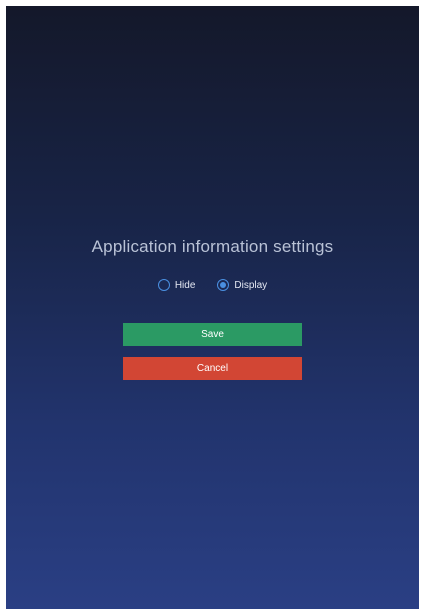 Image resolution: width=422 pixels, height=609 pixels. Describe the element at coordinates (185, 285) in the screenshot. I see `radio-label-hide: Hide` at that location.